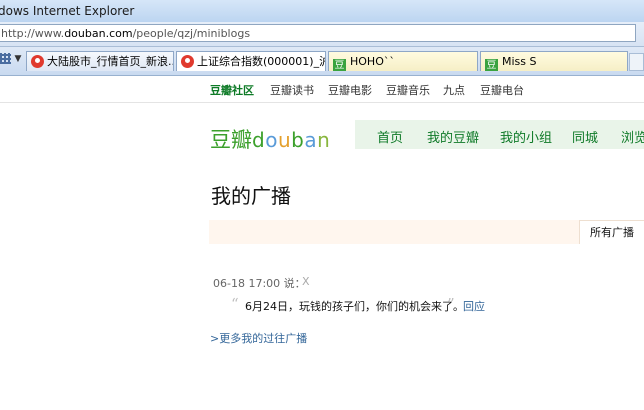  Describe the element at coordinates (231, 140) in the screenshot. I see `logo-cn: 豆瓣` at that location.